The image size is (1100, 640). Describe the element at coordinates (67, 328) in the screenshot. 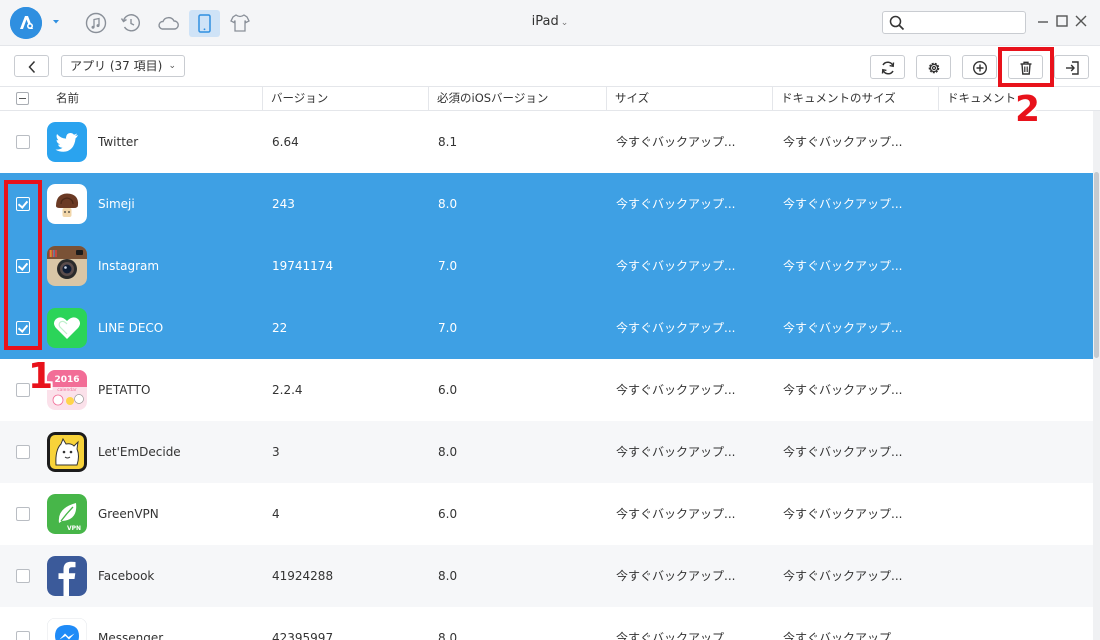

I see `line-deco-app-icon` at that location.